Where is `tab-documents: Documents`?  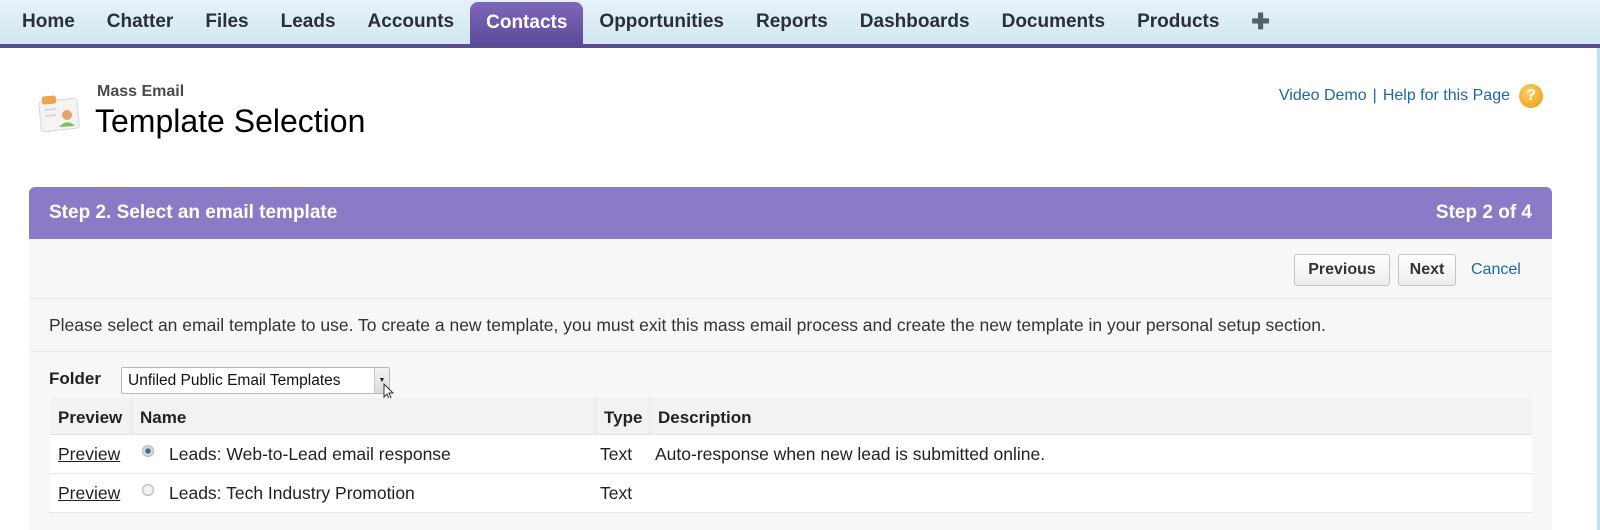 tab-documents: Documents is located at coordinates (1053, 22).